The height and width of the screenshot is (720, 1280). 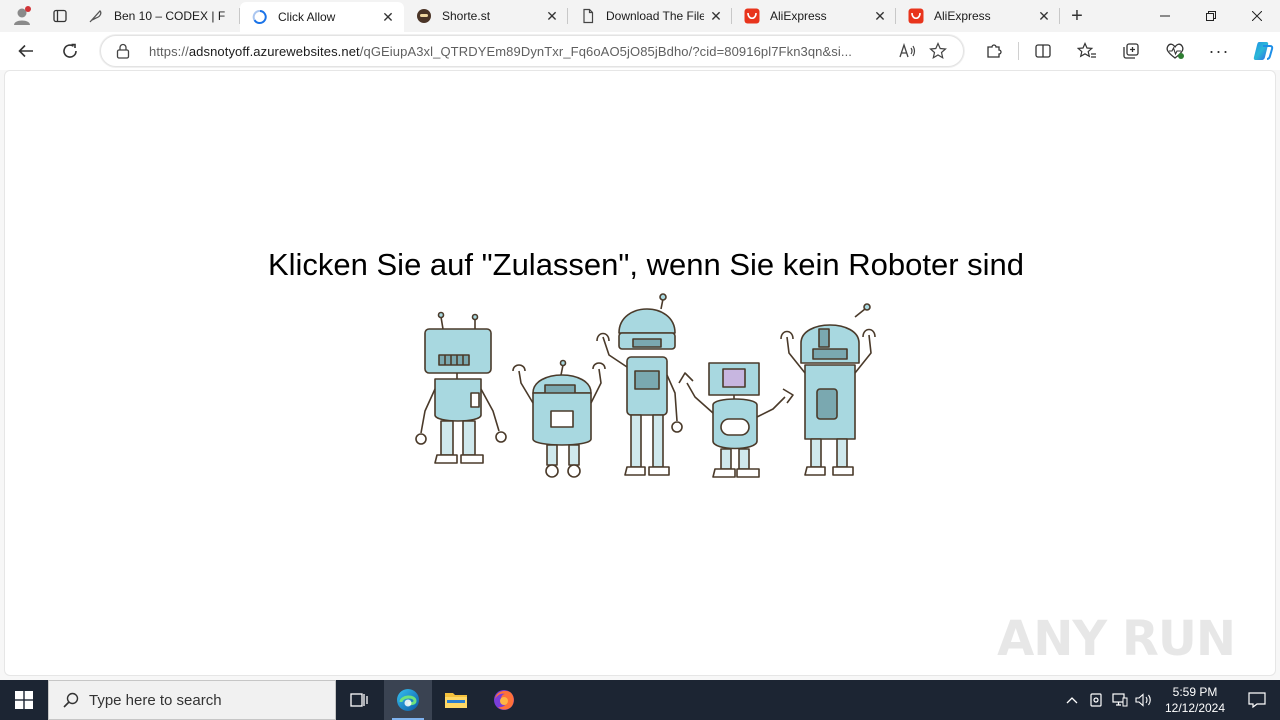 What do you see at coordinates (424, 16) in the screenshot?
I see `shortest-icon` at bounding box center [424, 16].